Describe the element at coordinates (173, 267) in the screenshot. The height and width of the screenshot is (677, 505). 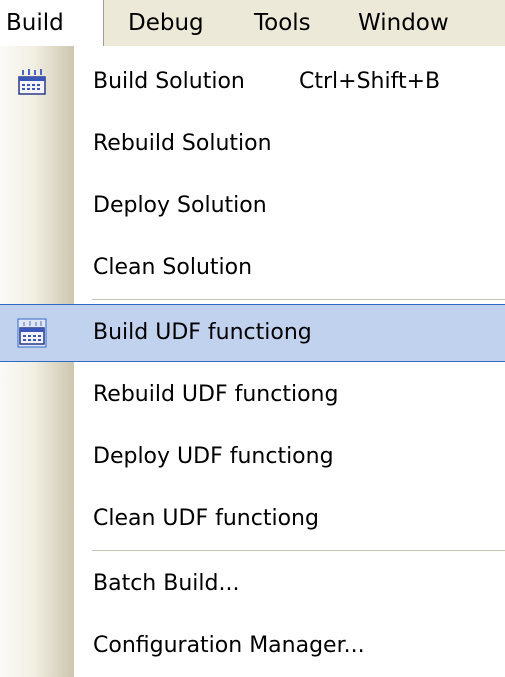
I see `menu-item-label: Clean Solution` at that location.